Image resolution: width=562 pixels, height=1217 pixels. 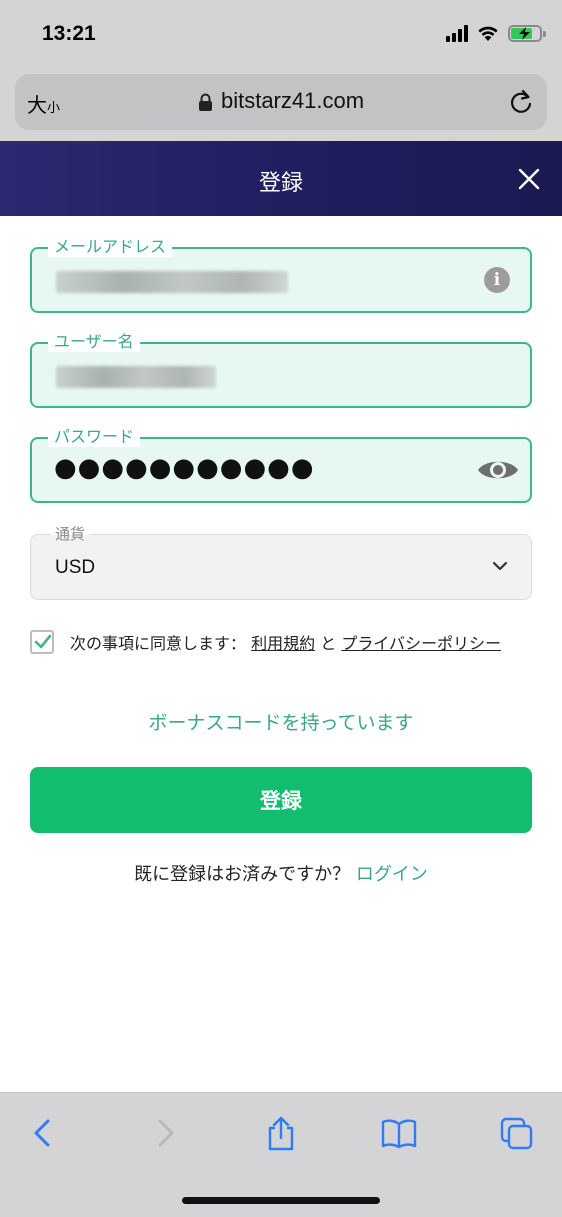 I want to click on terms-conjunction: と, so click(x=328, y=643).